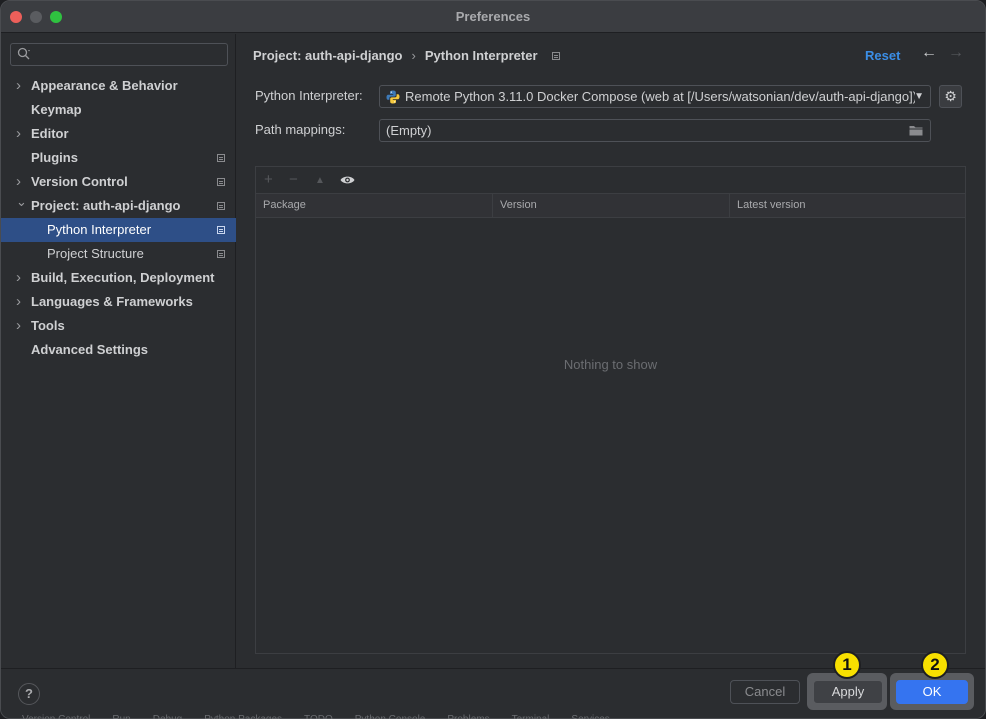 This screenshot has height=719, width=986. Describe the element at coordinates (374, 205) in the screenshot. I see `column-header-package: Package` at that location.